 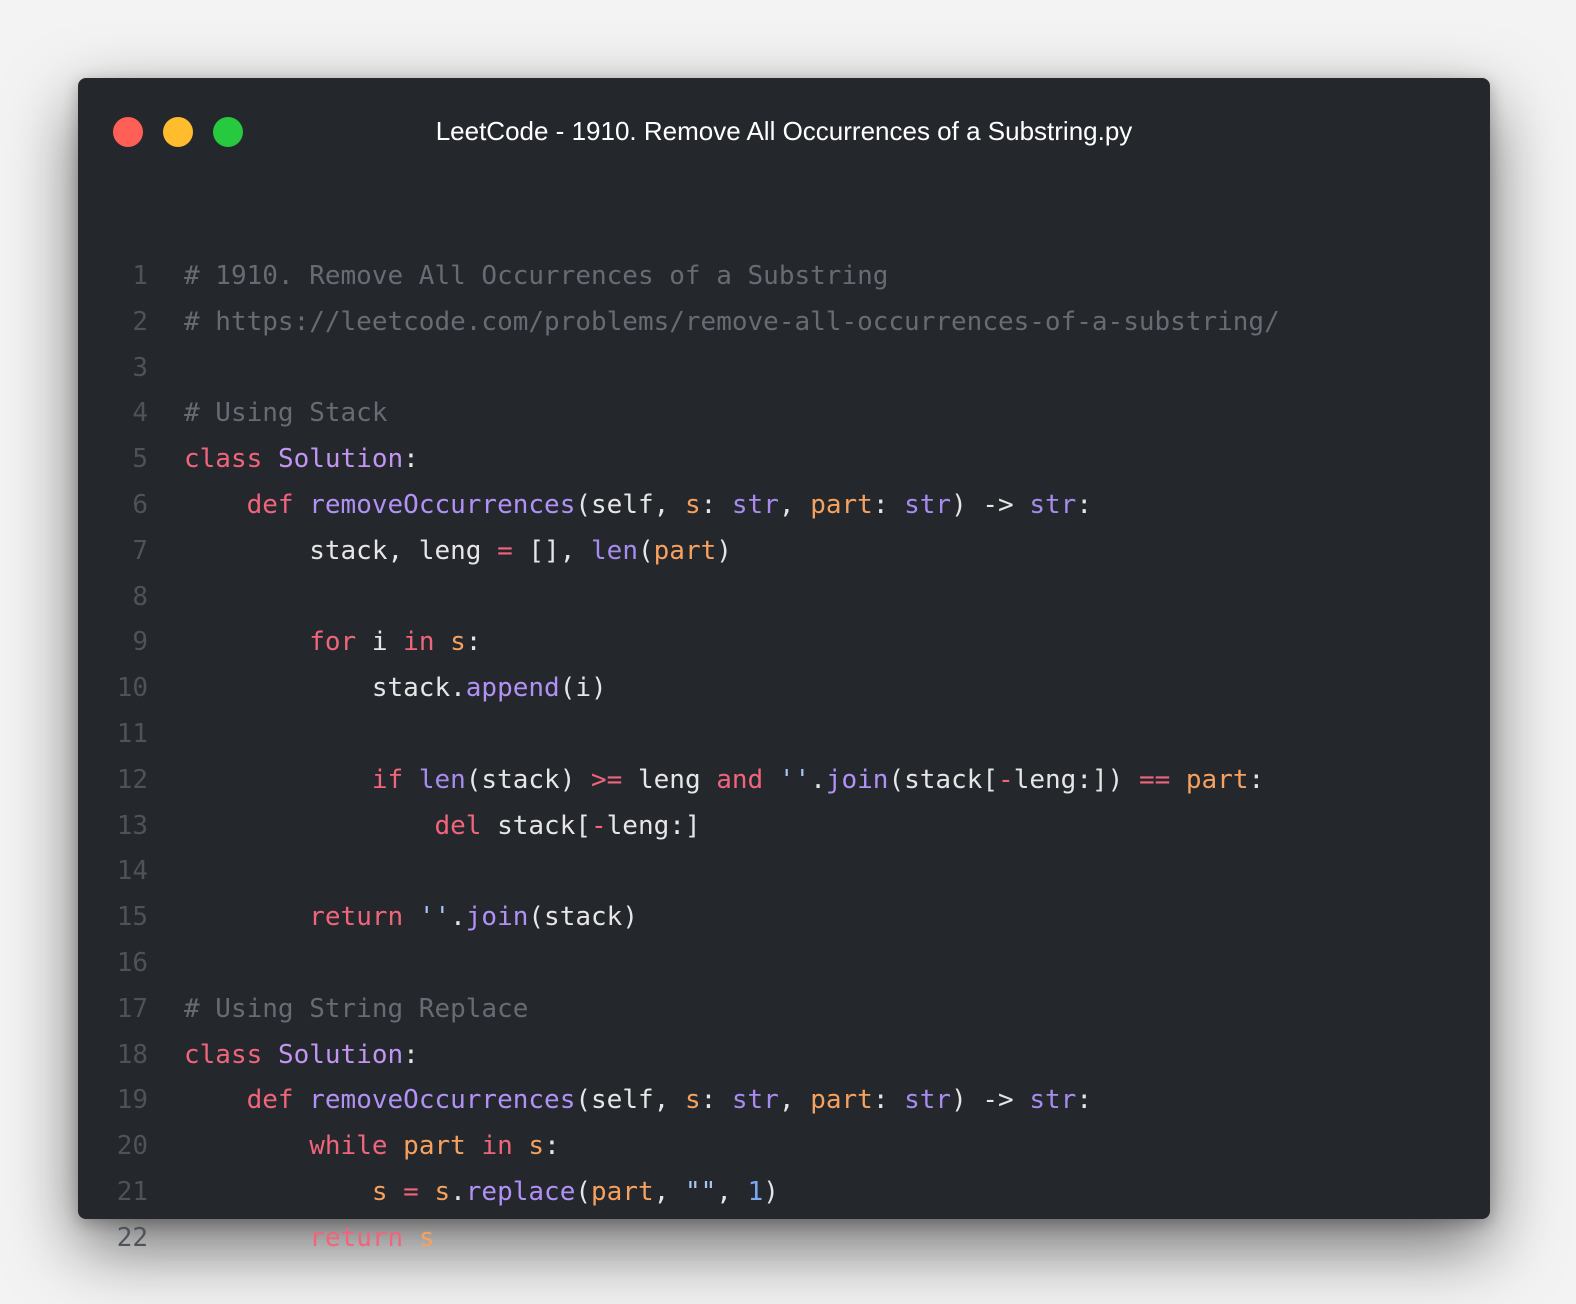 I want to click on code-token-keyword: while, so click(x=348, y=1146).